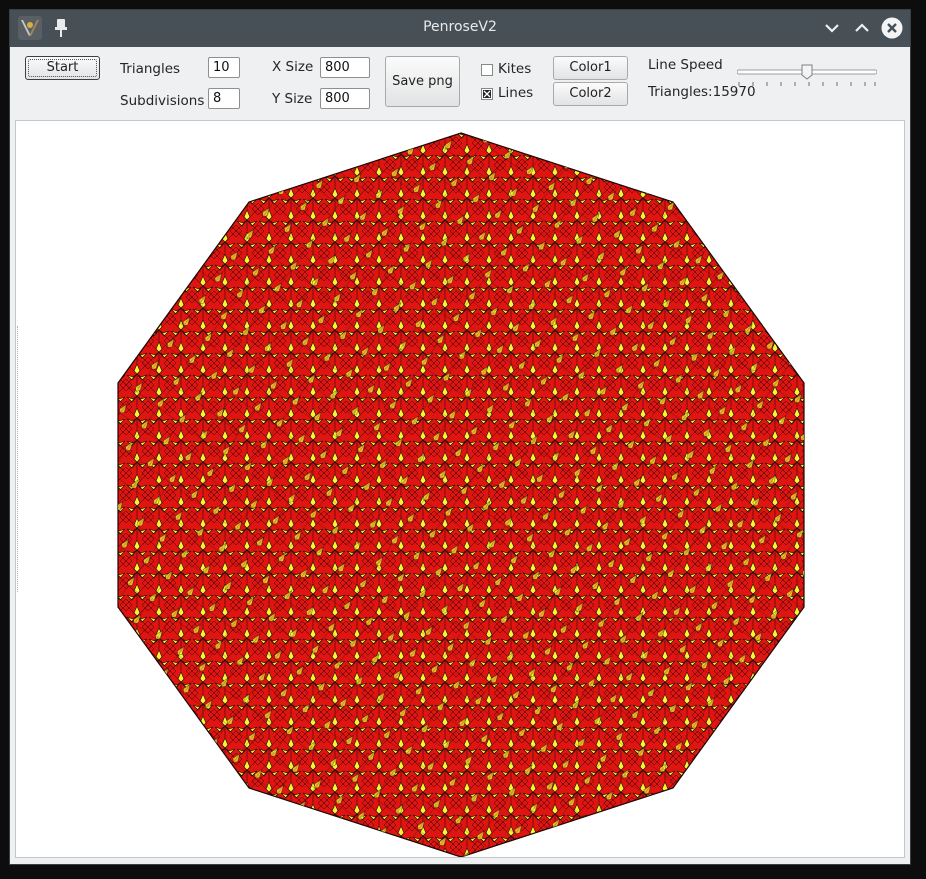  Describe the element at coordinates (224, 67) in the screenshot. I see `triangles-input: 10` at that location.